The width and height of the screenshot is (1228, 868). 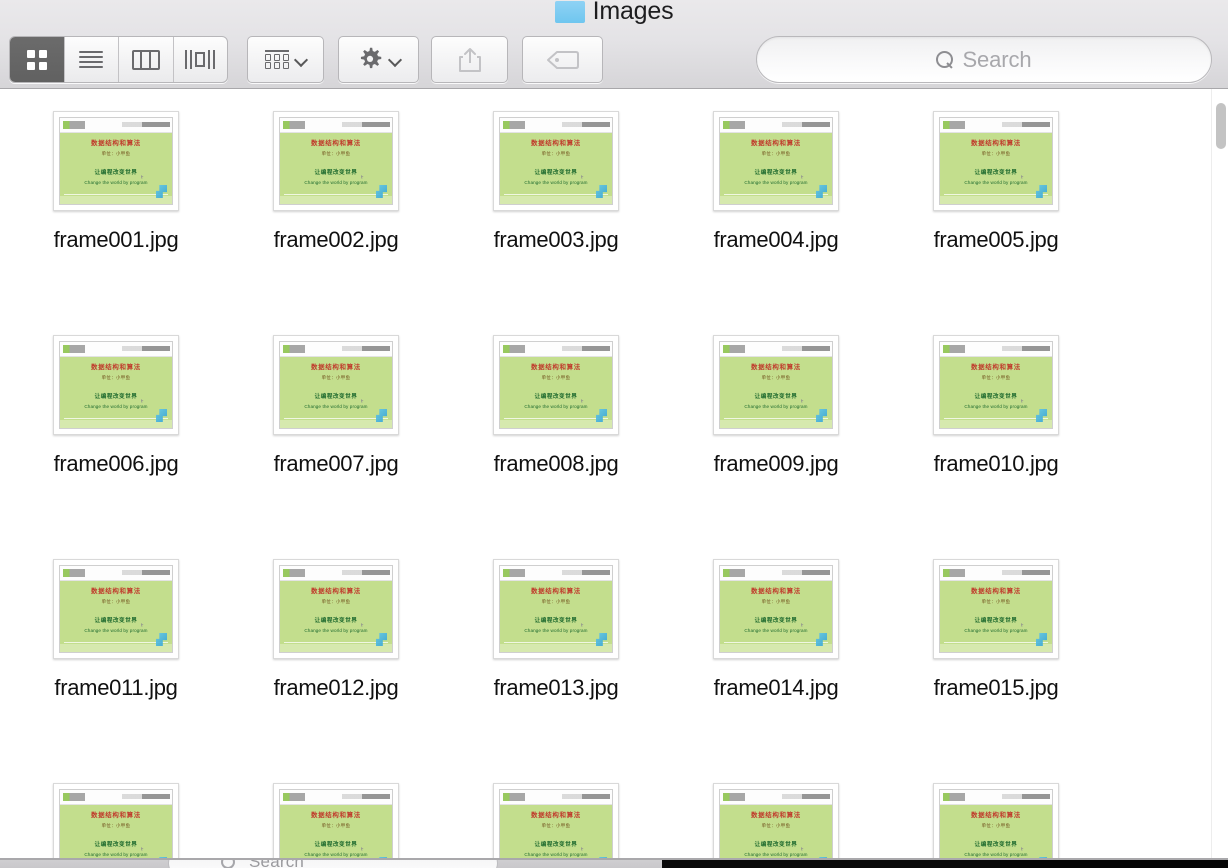 I want to click on view-mode-list, so click(x=92, y=59).